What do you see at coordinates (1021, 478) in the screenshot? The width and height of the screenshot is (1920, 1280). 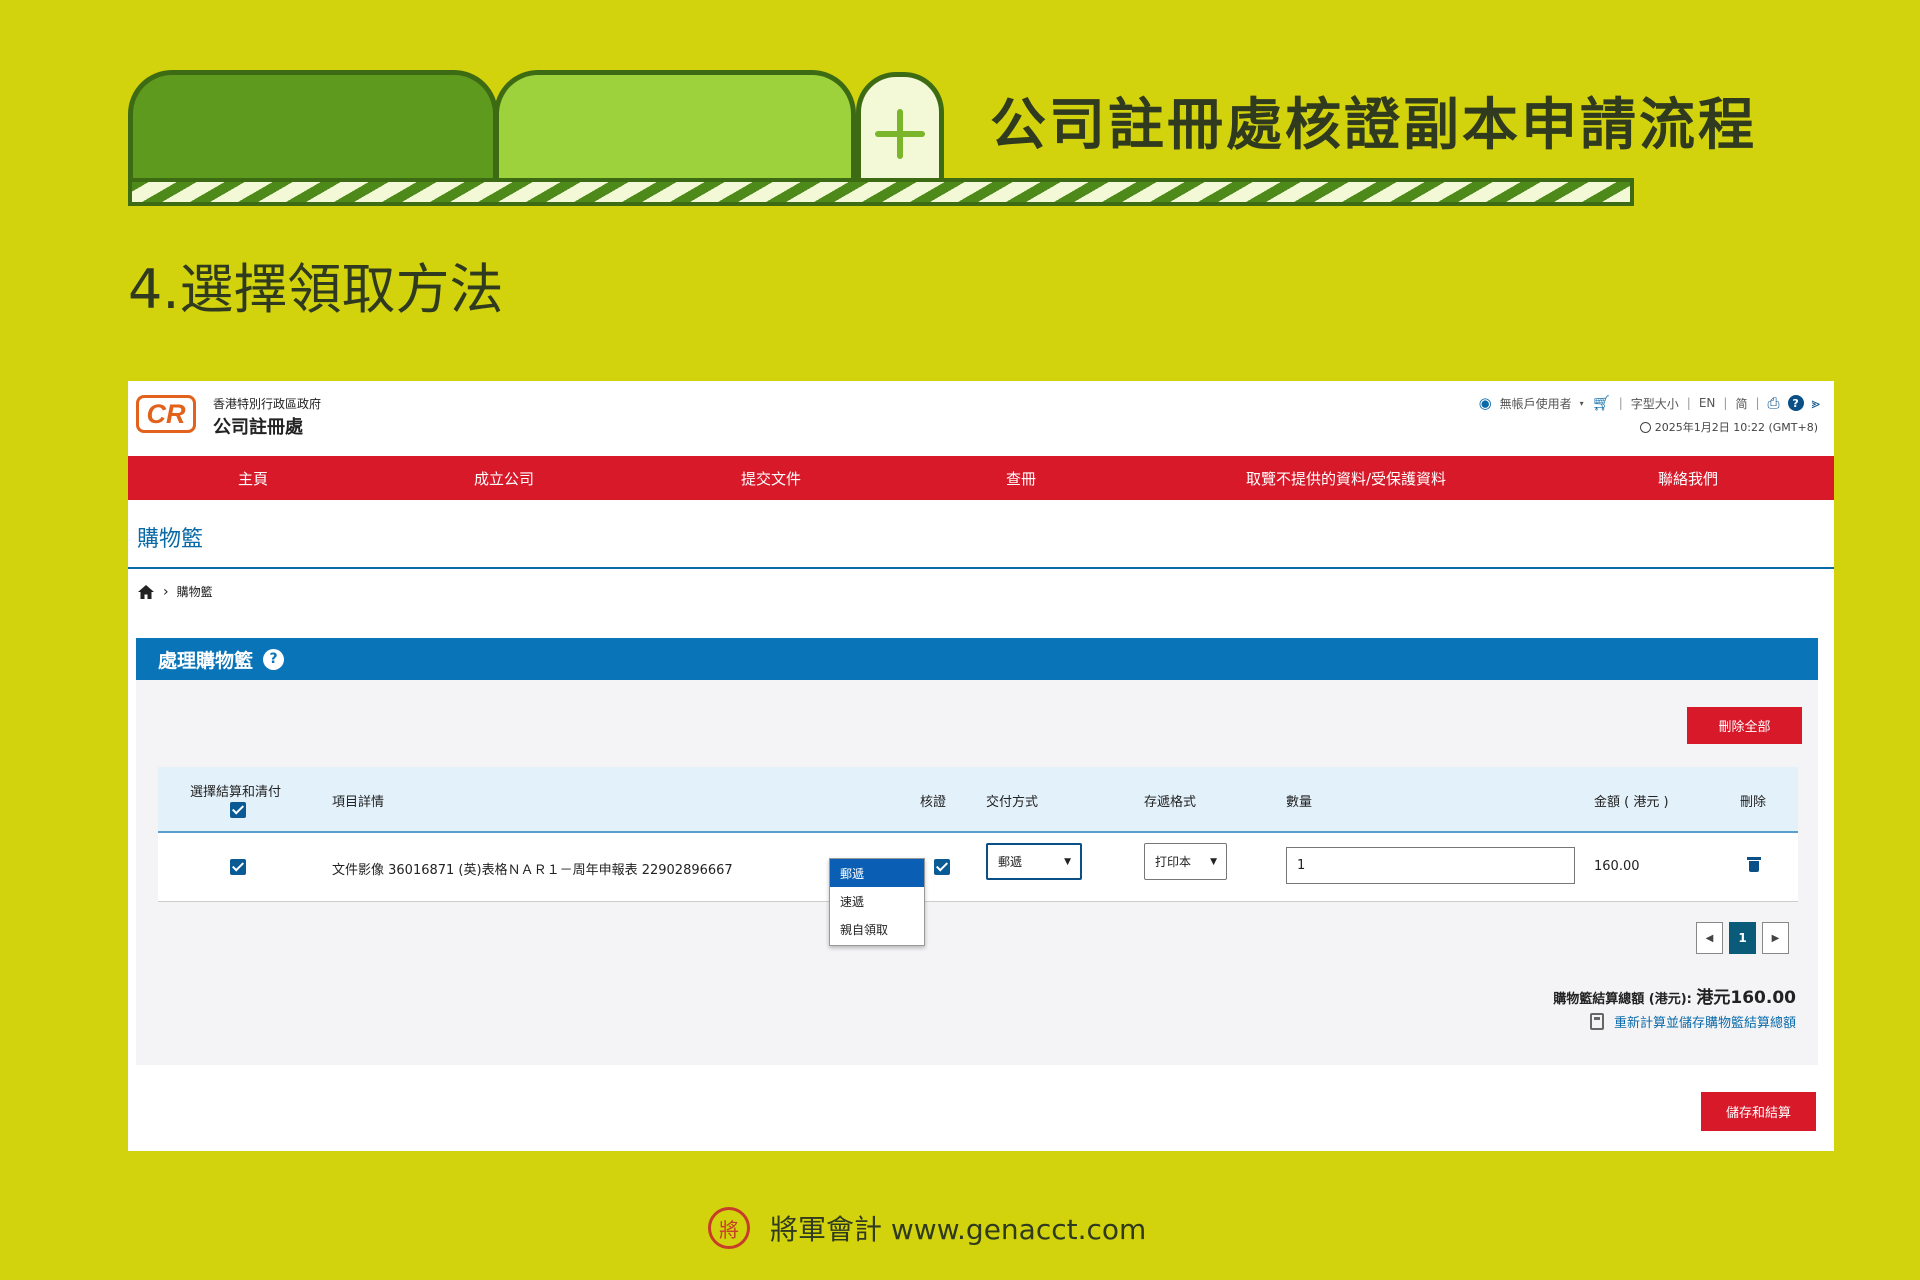 I see `nav-item-search: 查冊` at bounding box center [1021, 478].